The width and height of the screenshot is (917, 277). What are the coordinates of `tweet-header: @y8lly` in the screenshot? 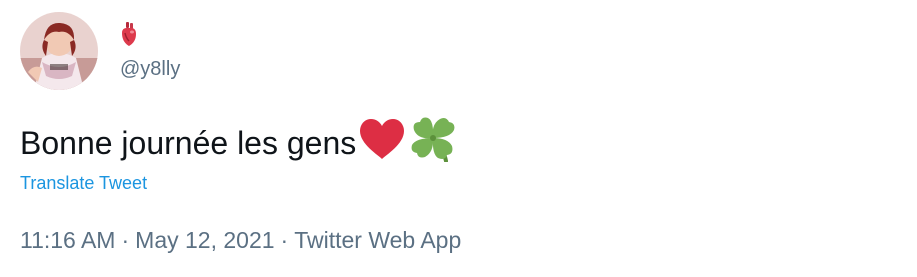 It's located at (100, 51).